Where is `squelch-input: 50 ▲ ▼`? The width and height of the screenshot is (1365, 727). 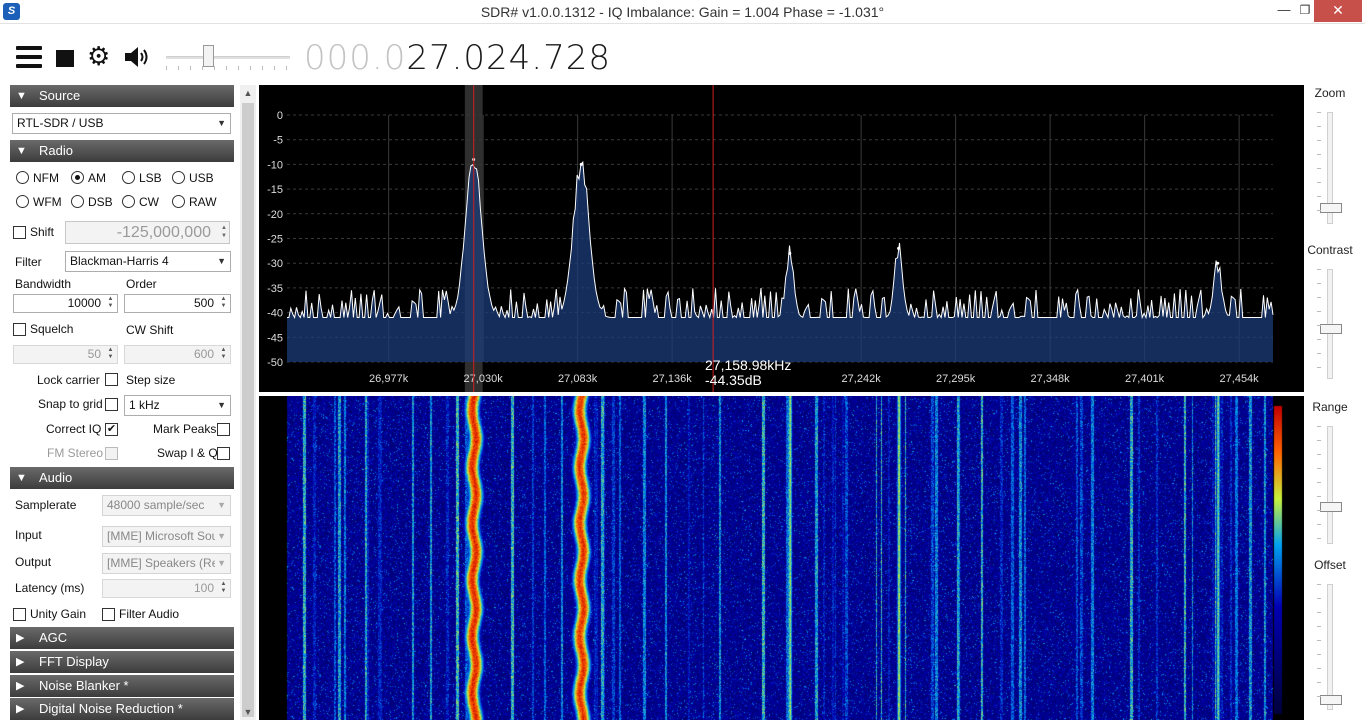
squelch-input: 50 ▲ ▼ is located at coordinates (65, 354).